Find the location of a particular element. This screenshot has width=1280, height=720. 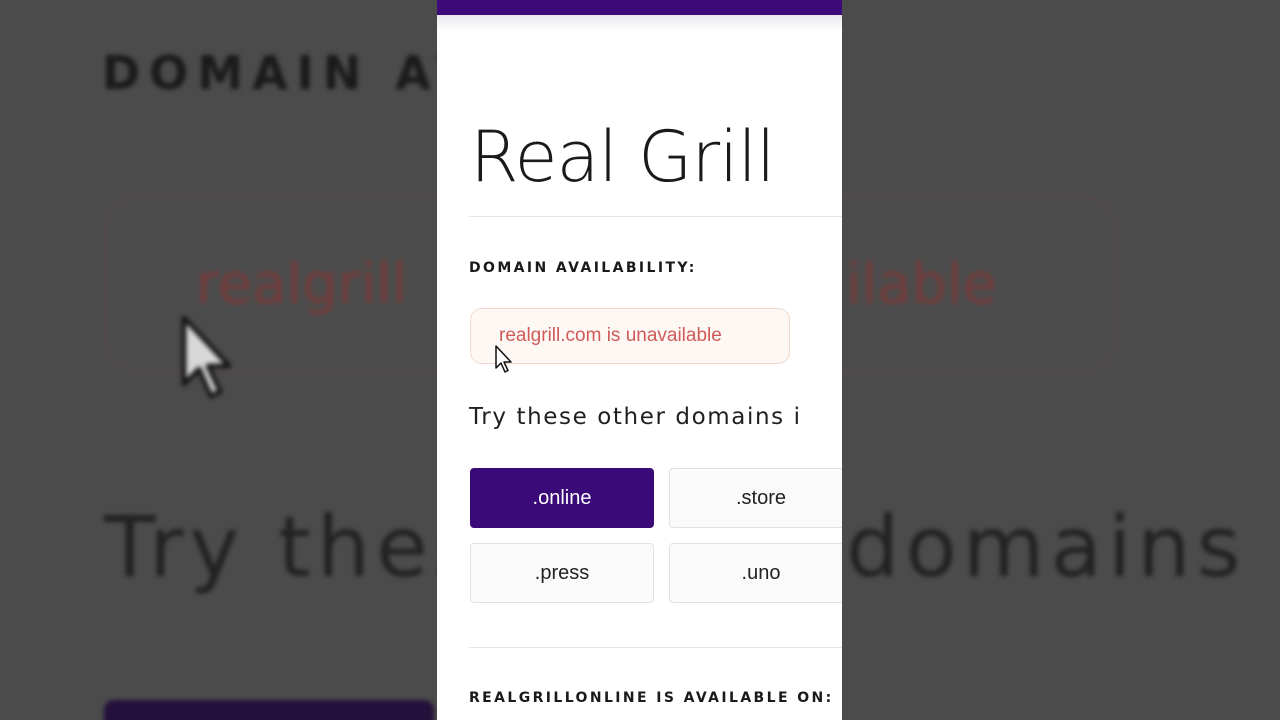

bg-heading: DOMAIN AV is located at coordinates (292, 73).